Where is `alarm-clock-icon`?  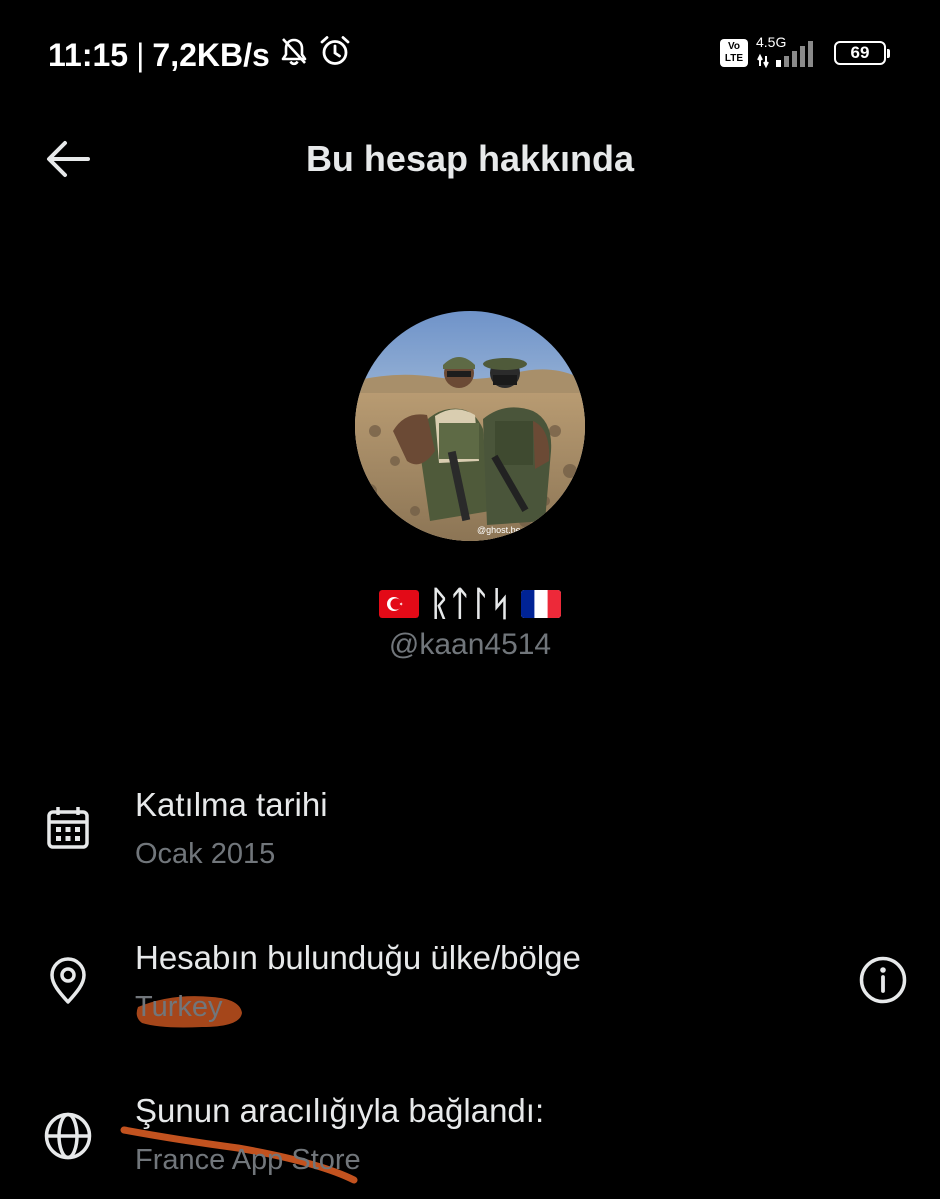 alarm-clock-icon is located at coordinates (335, 55).